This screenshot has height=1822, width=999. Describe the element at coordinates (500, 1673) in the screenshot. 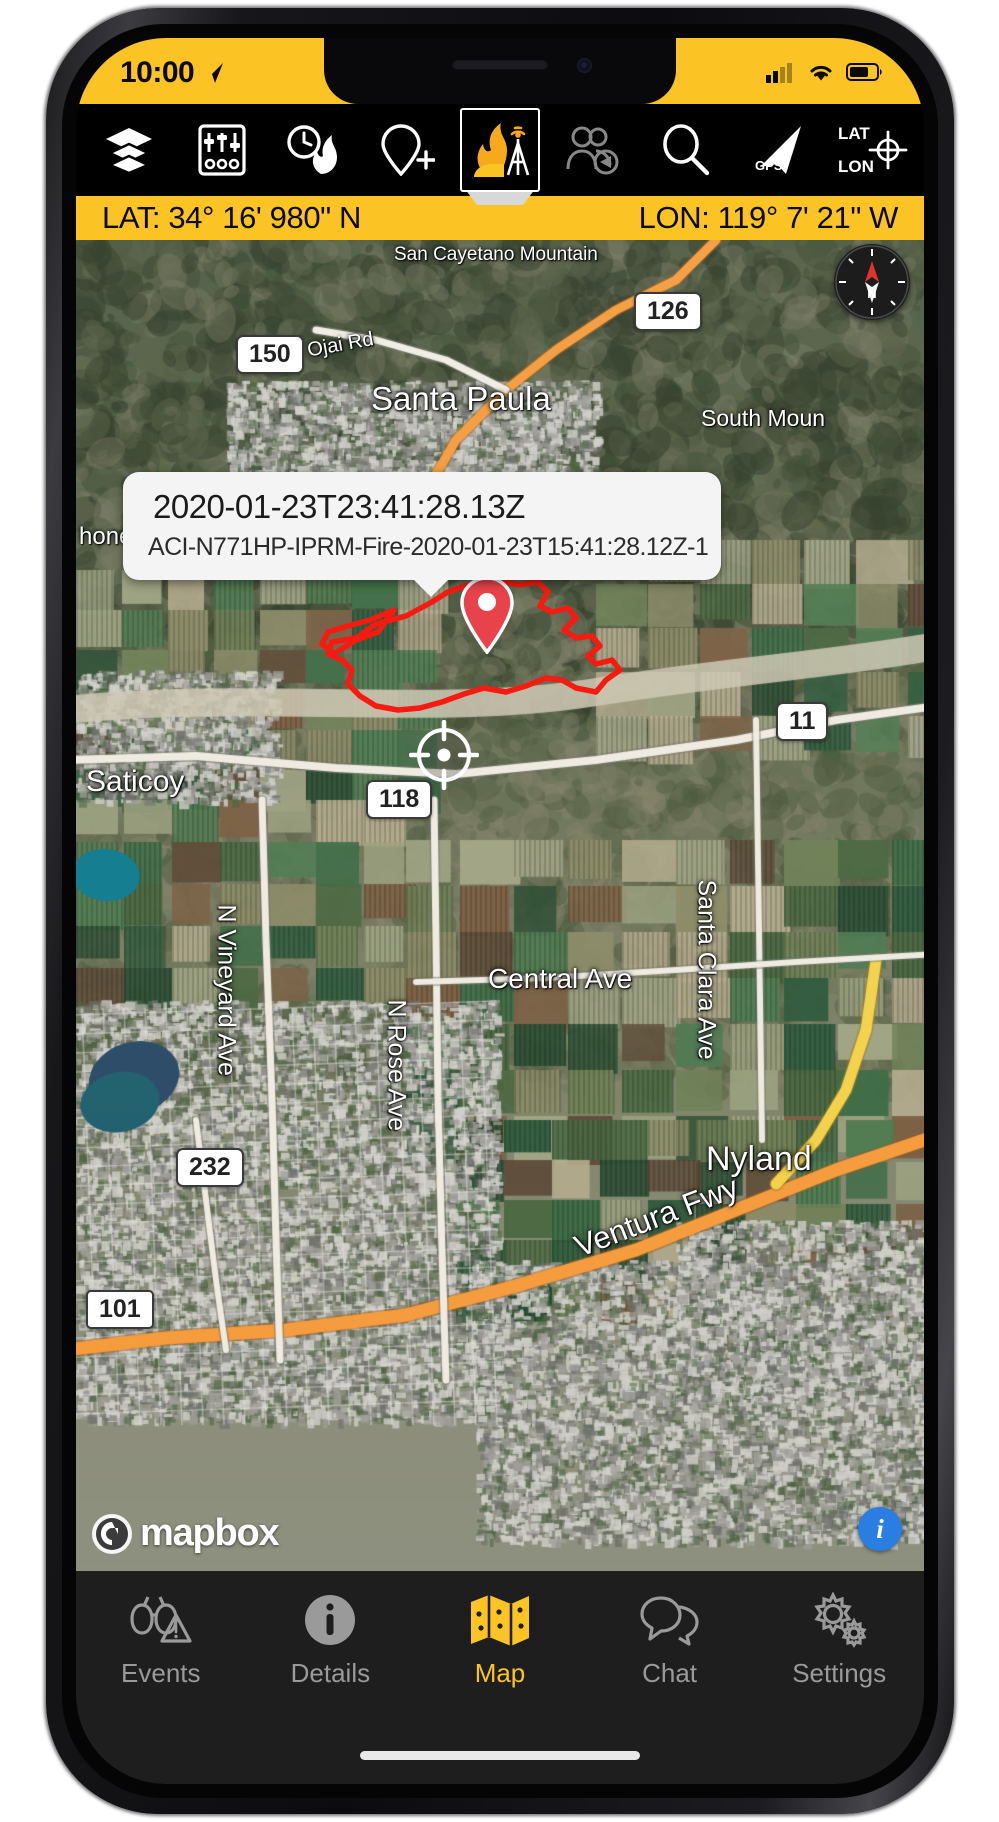

I see `tab-map-label: Map` at that location.